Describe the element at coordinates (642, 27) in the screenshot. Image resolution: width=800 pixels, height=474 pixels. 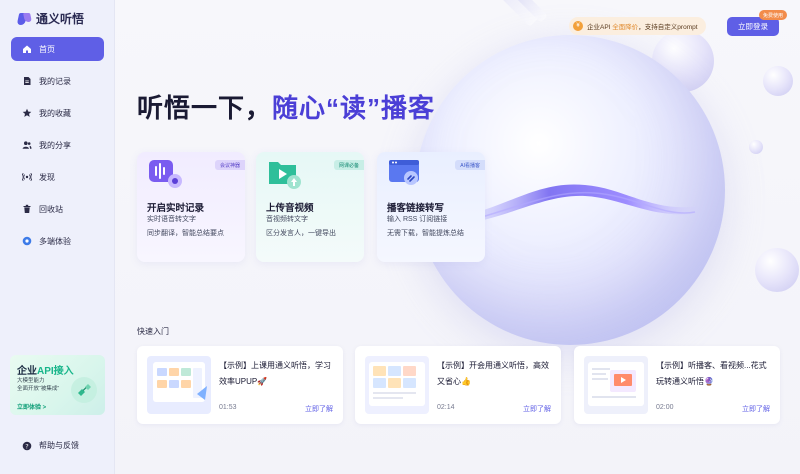
I see `api-banner-text: 企业API 全面降价，支持自定义prompt` at that location.